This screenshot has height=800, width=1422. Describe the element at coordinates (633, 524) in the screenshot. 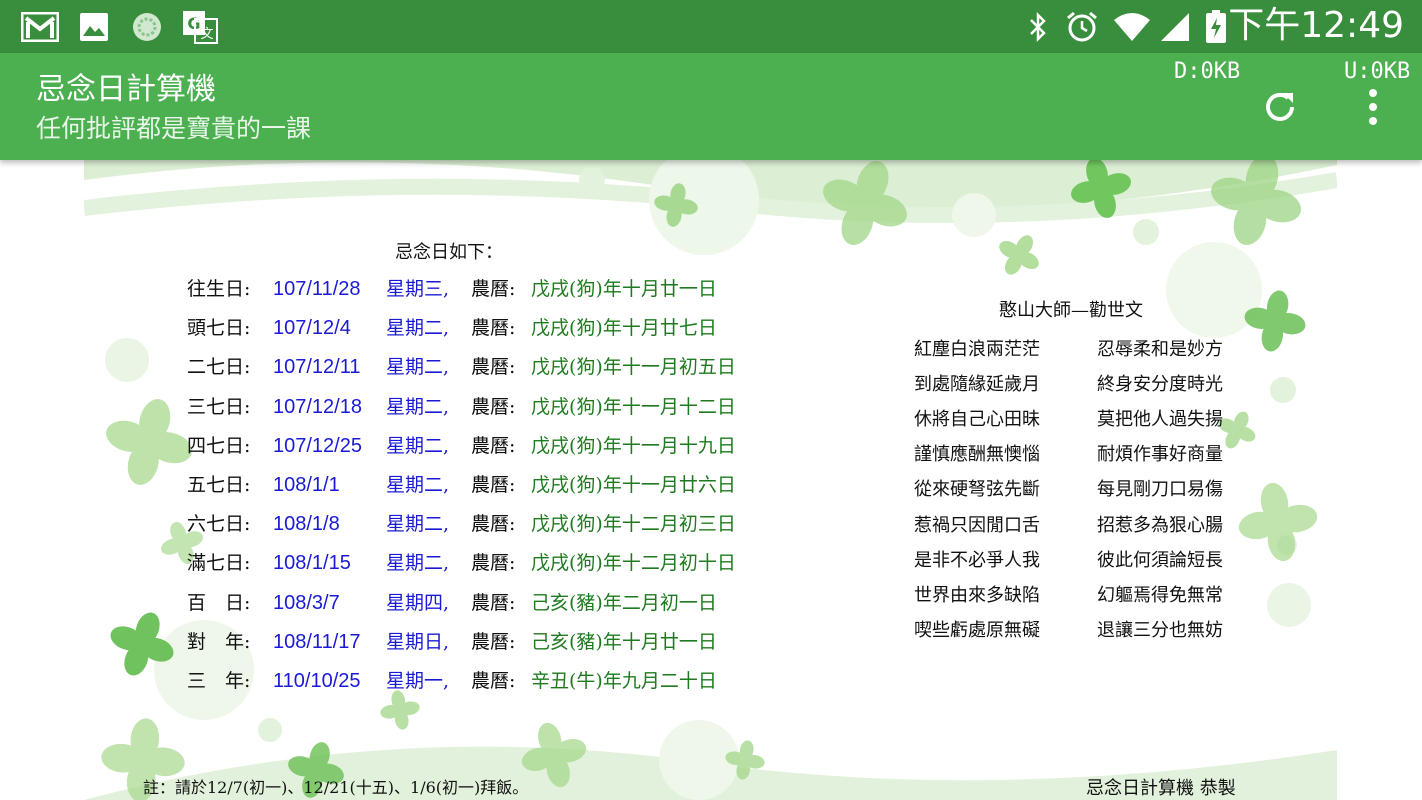

I see `memorial-row-lunar-date: 戊戌(狗)年十二月初三日` at that location.